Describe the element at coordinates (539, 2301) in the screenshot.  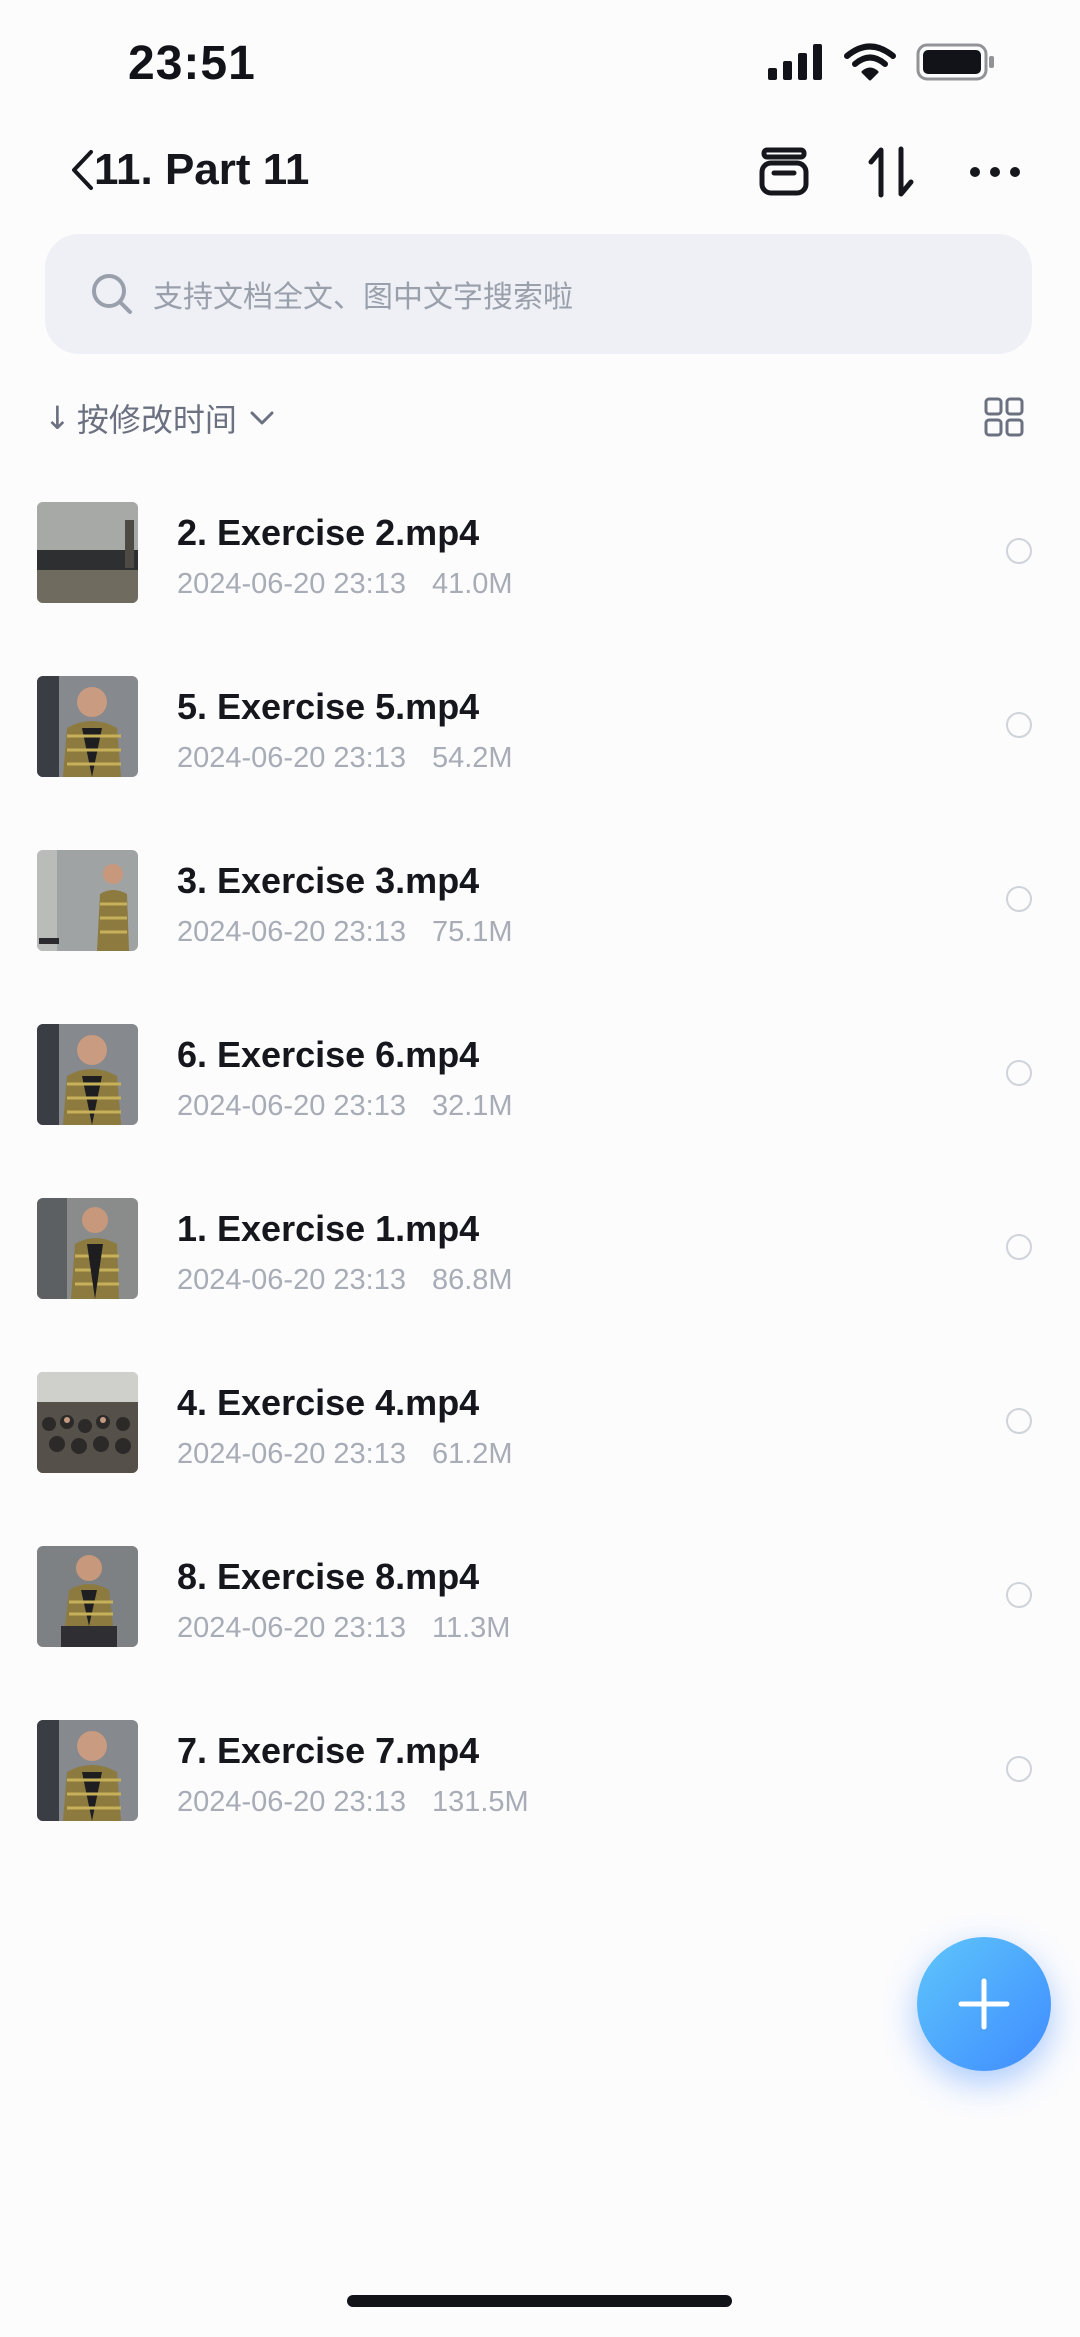
I see `home-indicator` at that location.